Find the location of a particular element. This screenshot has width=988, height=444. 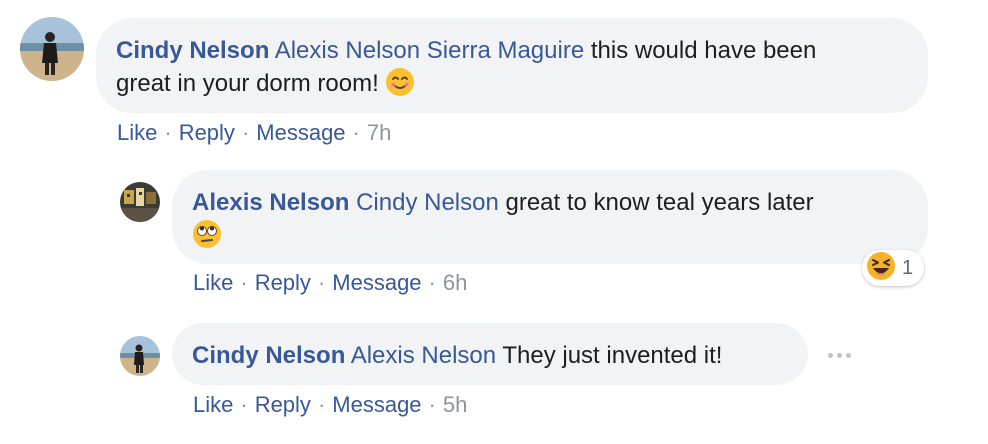

reply-link: Reply is located at coordinates (283, 404).